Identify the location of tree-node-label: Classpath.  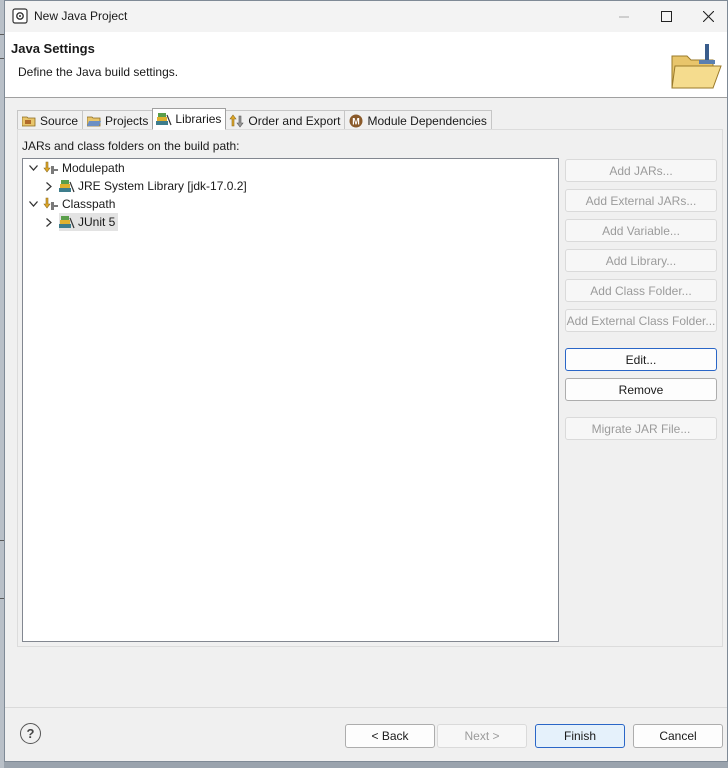
(89, 204).